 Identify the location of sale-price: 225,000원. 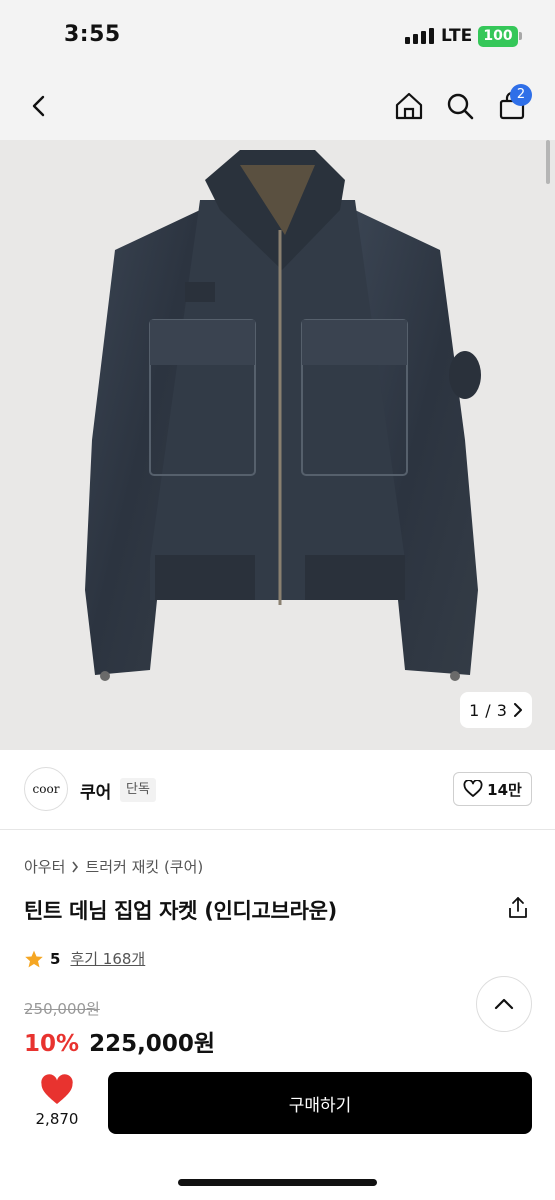
(152, 1044).